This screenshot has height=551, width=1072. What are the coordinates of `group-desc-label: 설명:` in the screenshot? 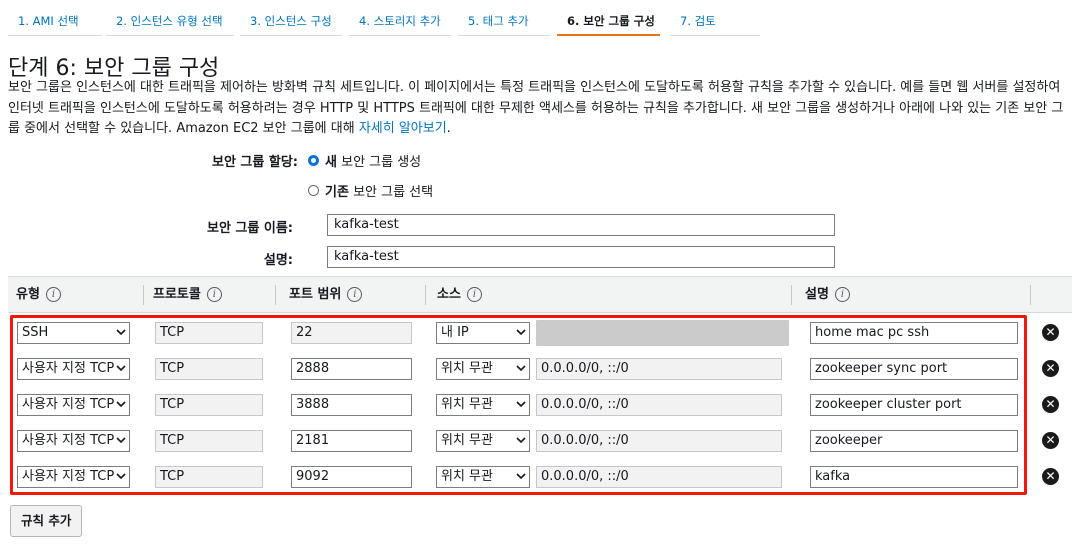 It's located at (278, 260).